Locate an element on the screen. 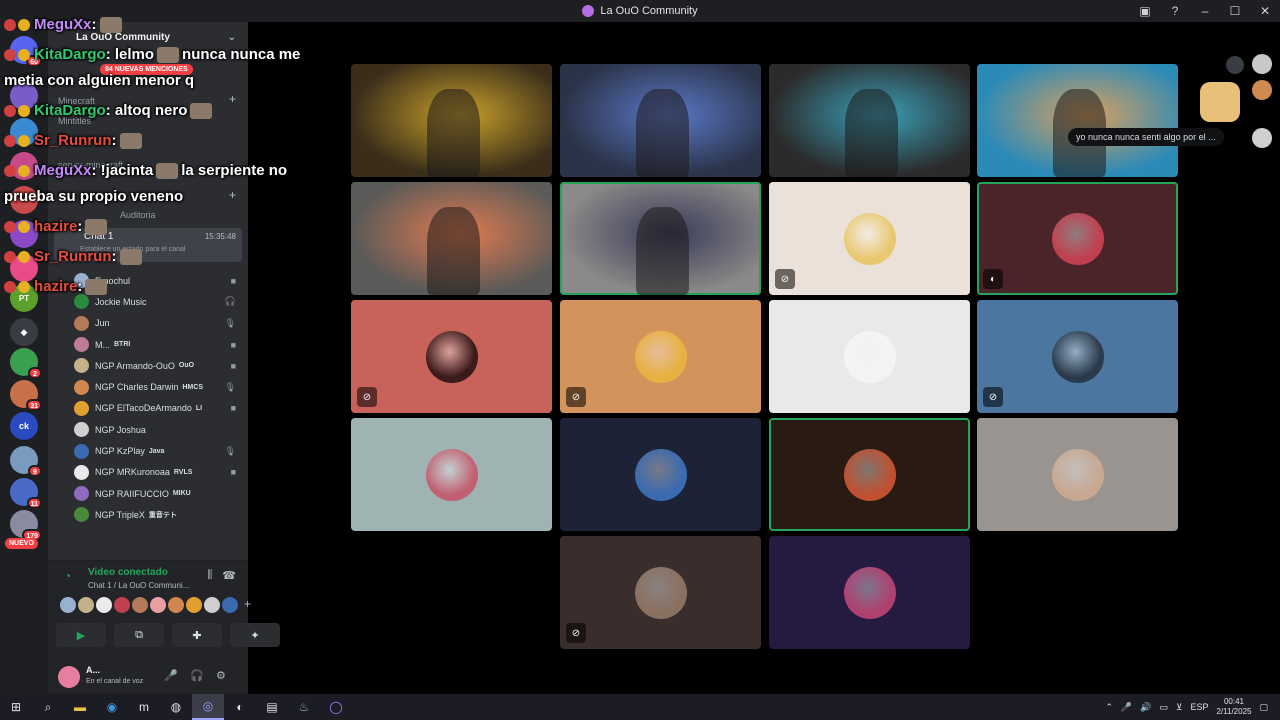 This screenshot has width=1280, height=720. obs-icon: ◐ is located at coordinates (240, 707).